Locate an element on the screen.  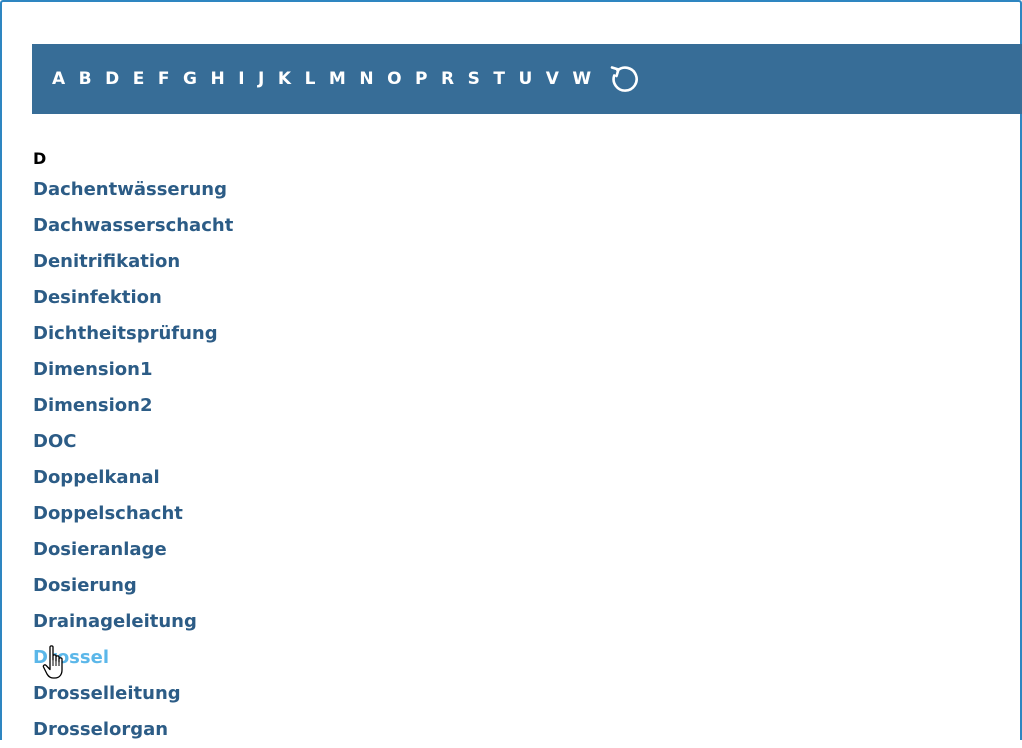
glossary-term-link: Dichtheitsprüfung is located at coordinates (133, 334).